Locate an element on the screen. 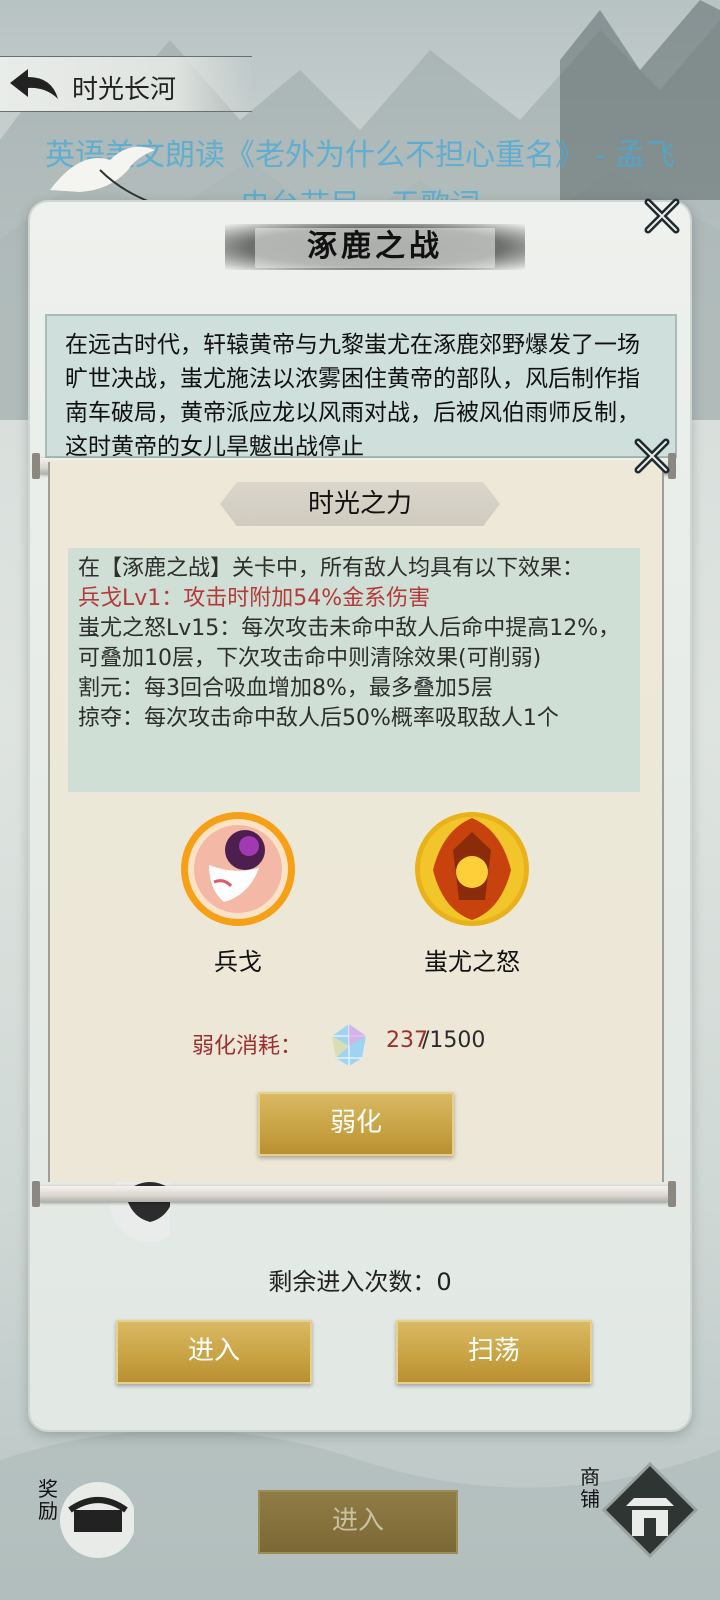 This screenshot has height=1600, width=720. chiyou-rage-icon is located at coordinates (472, 869).